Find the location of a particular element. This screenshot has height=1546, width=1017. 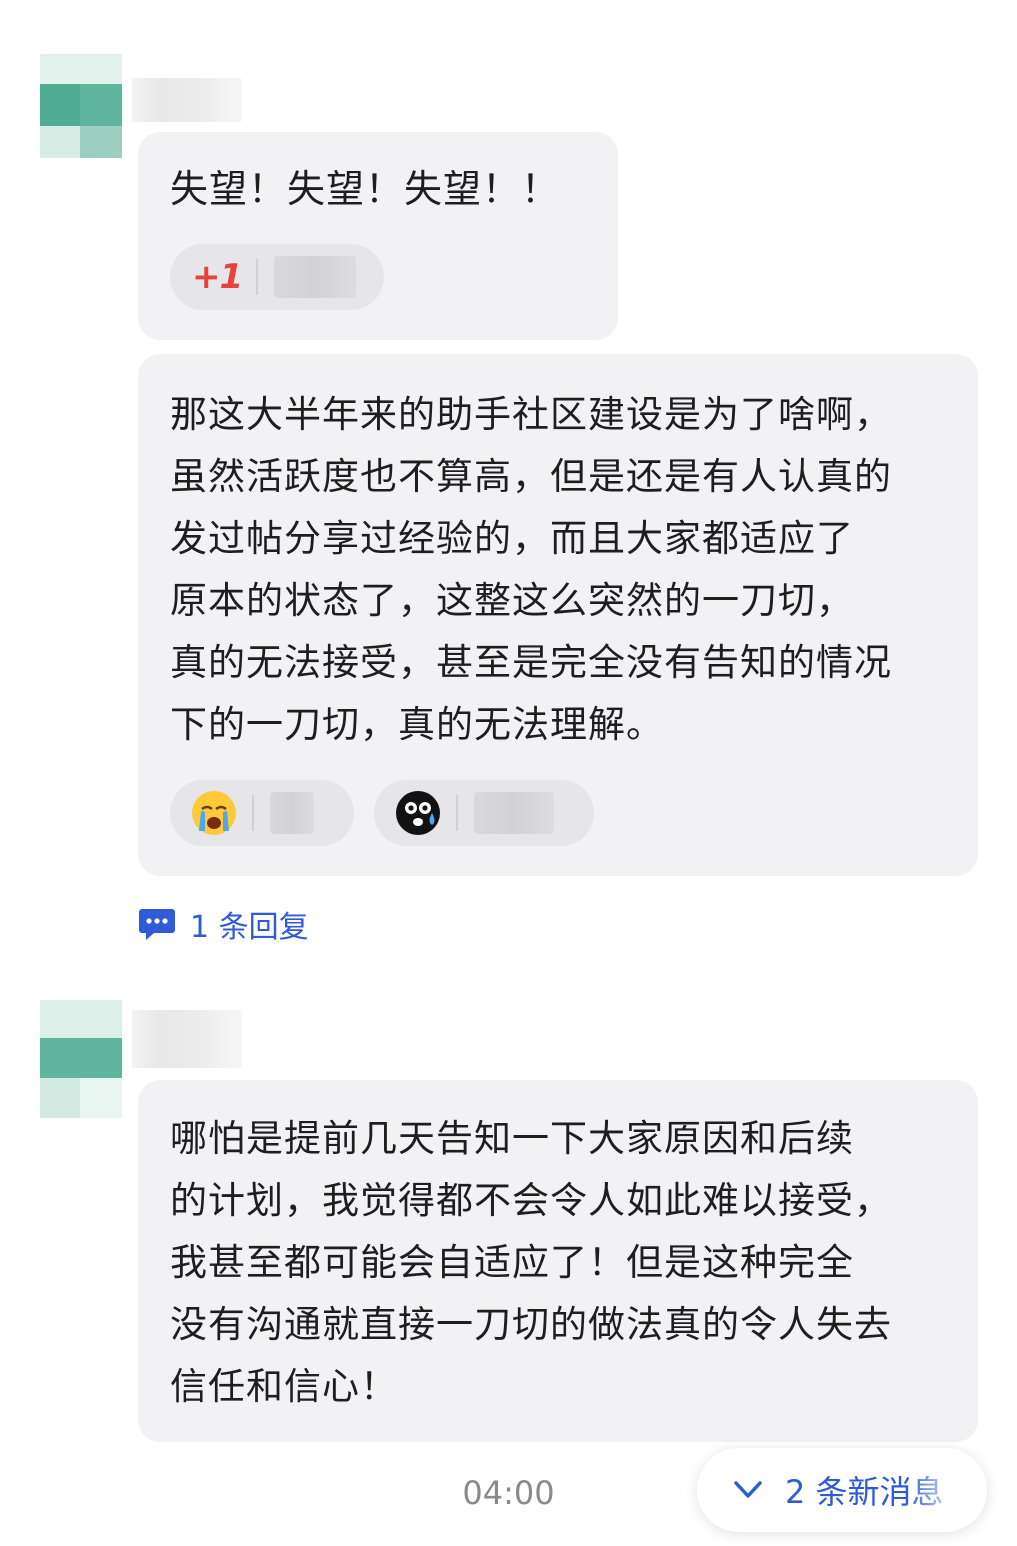

reply-link: 1 条回复 is located at coordinates (223, 924).